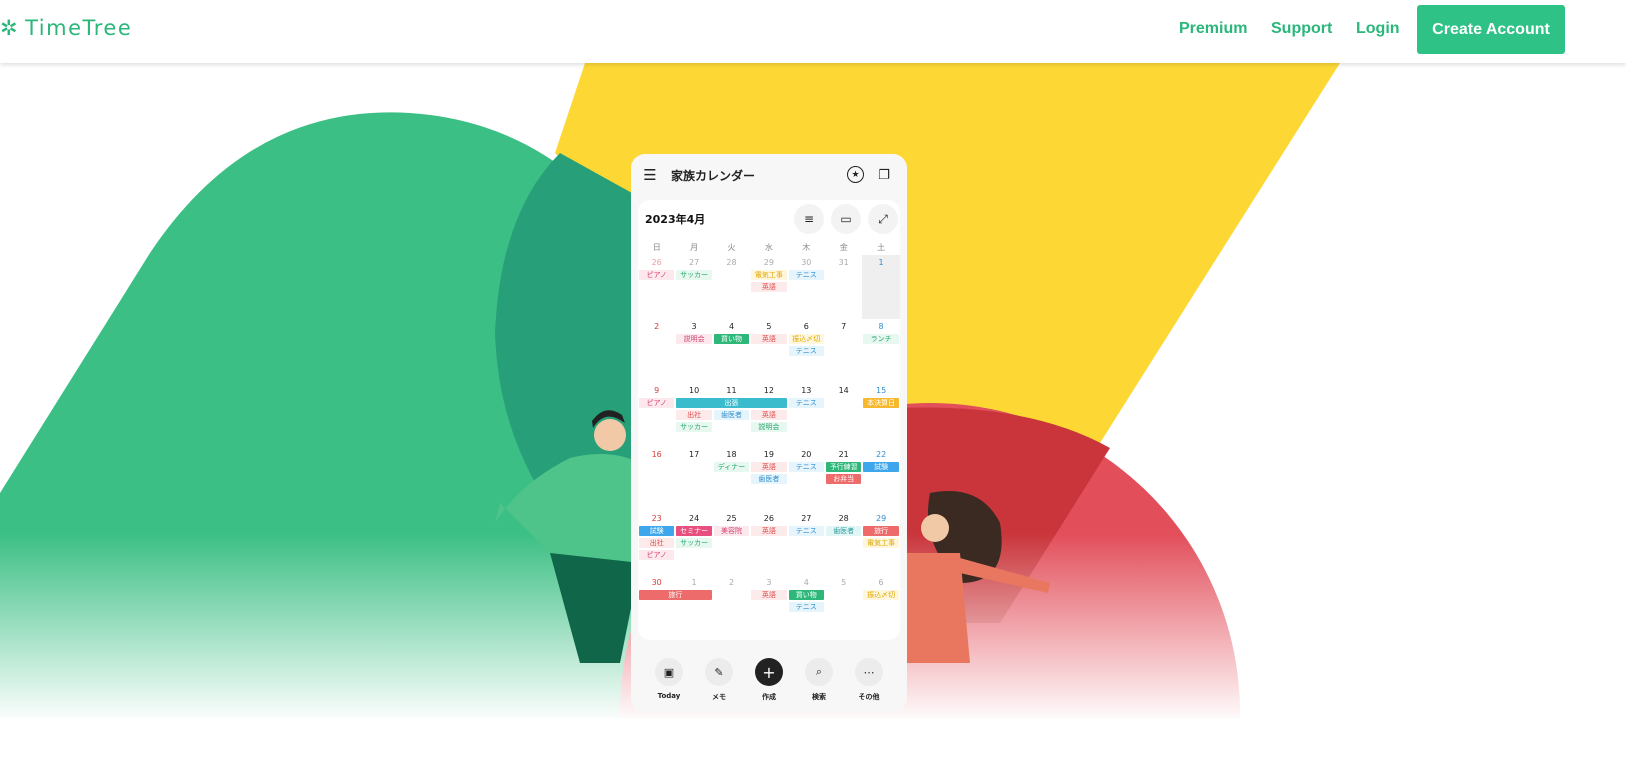 Image resolution: width=1626 pixels, height=769 pixels. What do you see at coordinates (1213, 29) in the screenshot?
I see `nav-premium: Premium` at bounding box center [1213, 29].